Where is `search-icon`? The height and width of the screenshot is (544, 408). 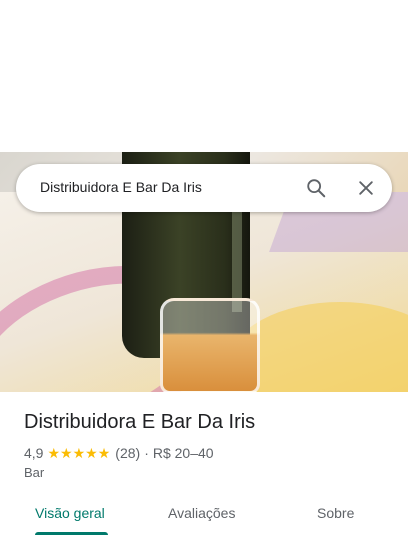
search-icon is located at coordinates (316, 188).